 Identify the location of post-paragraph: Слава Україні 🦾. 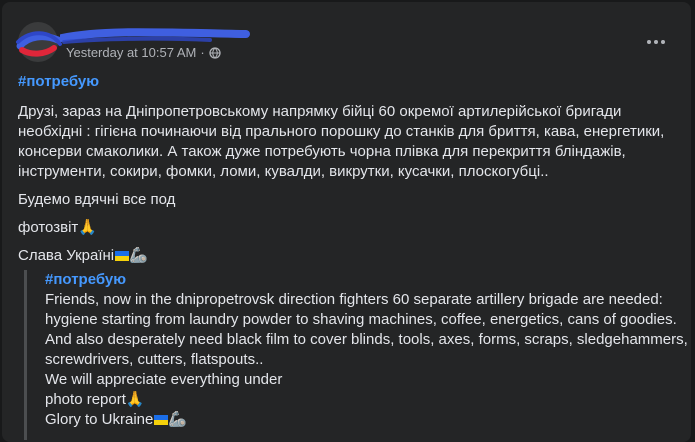
(350, 256).